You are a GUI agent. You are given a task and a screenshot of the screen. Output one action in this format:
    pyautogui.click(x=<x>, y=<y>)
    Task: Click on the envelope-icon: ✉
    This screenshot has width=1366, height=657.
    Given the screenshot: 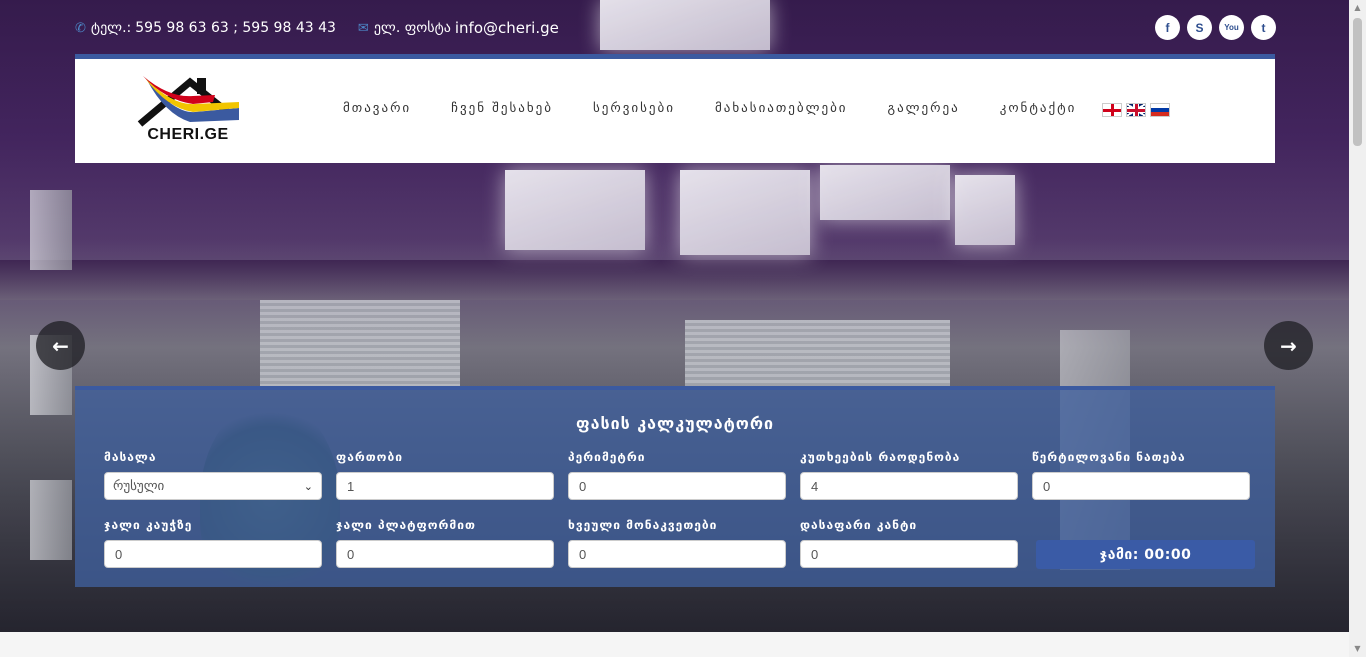 What is the action you would take?
    pyautogui.click(x=363, y=28)
    